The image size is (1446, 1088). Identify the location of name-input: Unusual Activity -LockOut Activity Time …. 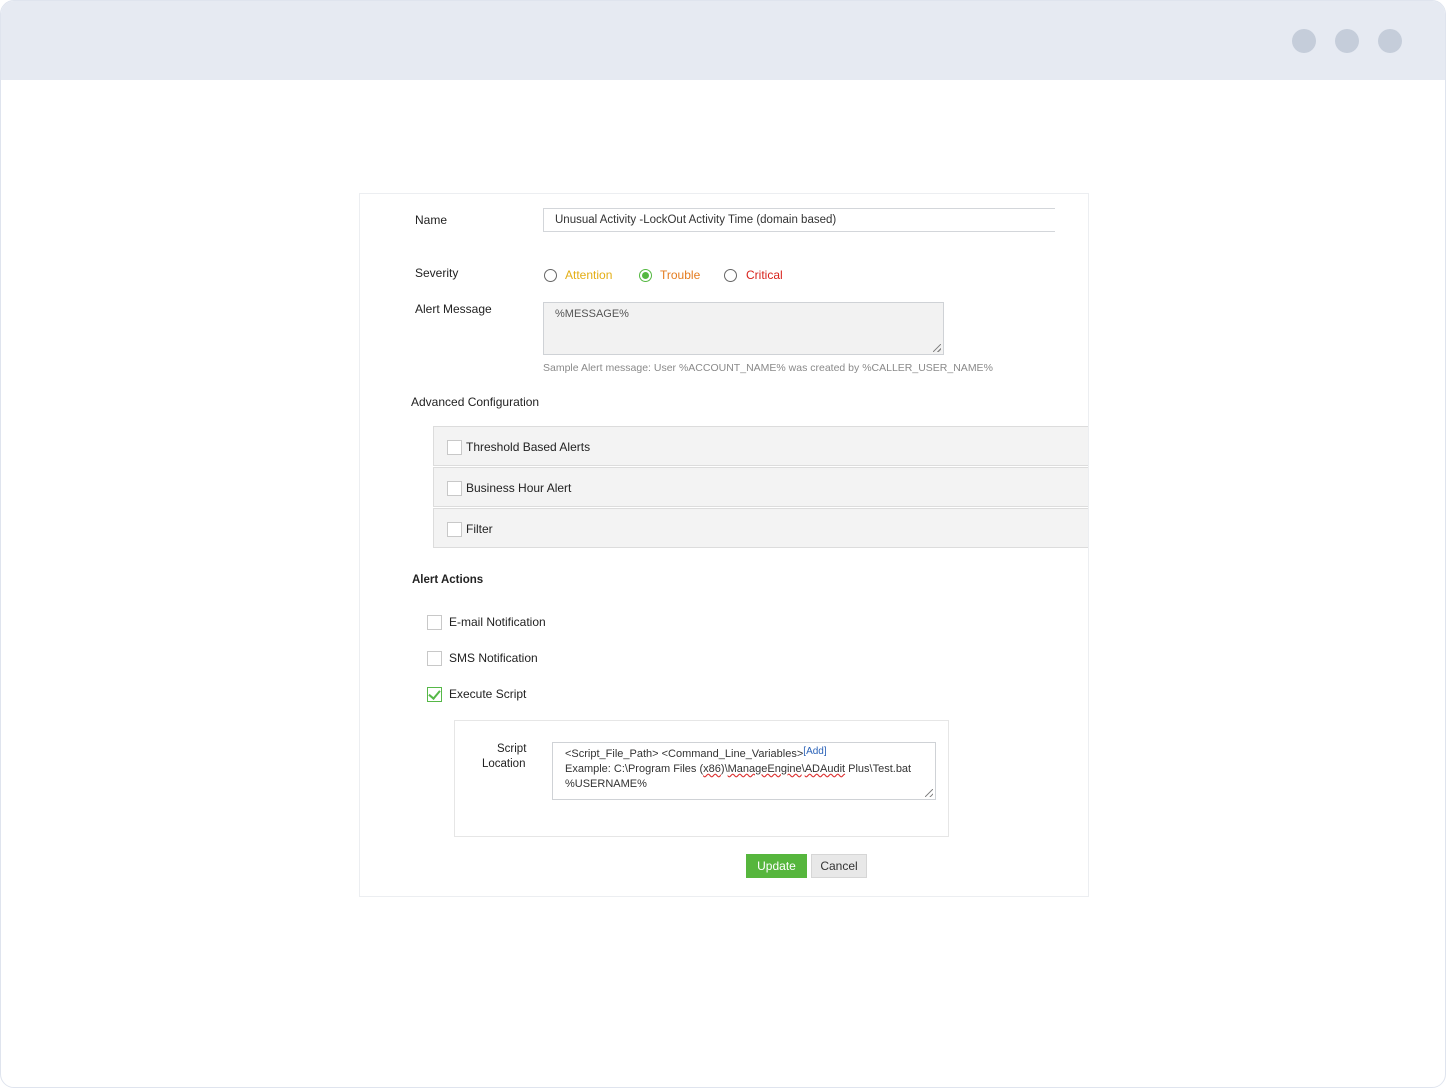
(799, 220).